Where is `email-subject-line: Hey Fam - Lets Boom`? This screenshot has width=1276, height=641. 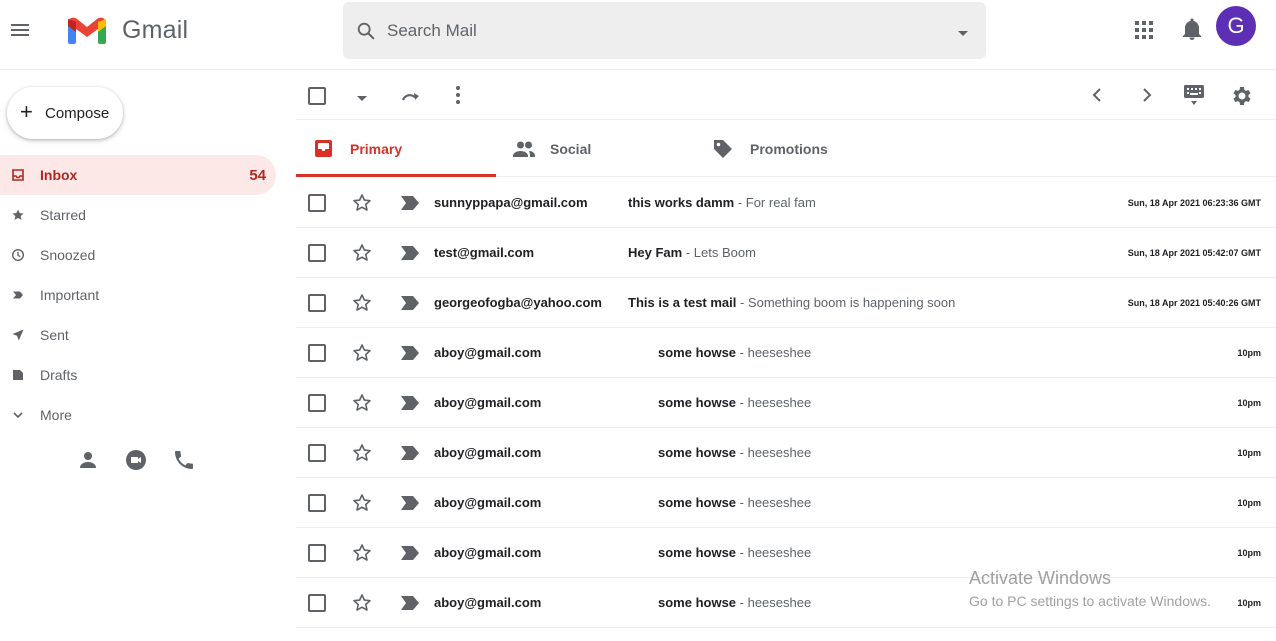 email-subject-line: Hey Fam - Lets Boom is located at coordinates (692, 252).